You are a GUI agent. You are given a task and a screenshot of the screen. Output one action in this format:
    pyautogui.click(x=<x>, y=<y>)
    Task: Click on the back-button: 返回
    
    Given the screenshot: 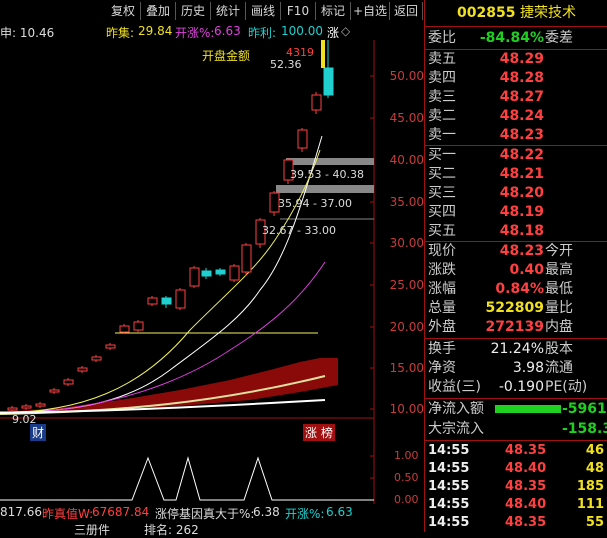 What is the action you would take?
    pyautogui.click(x=406, y=11)
    